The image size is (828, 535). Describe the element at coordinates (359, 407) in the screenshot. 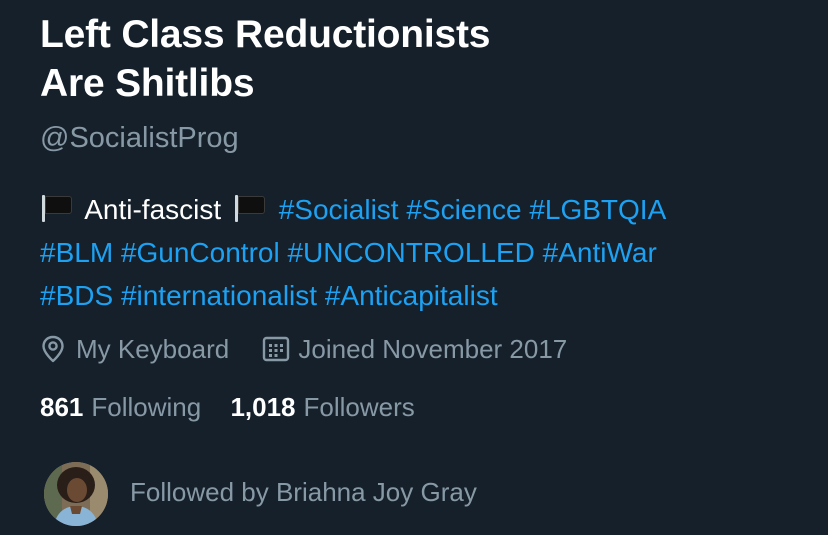

I see `followers-label: Followers` at that location.